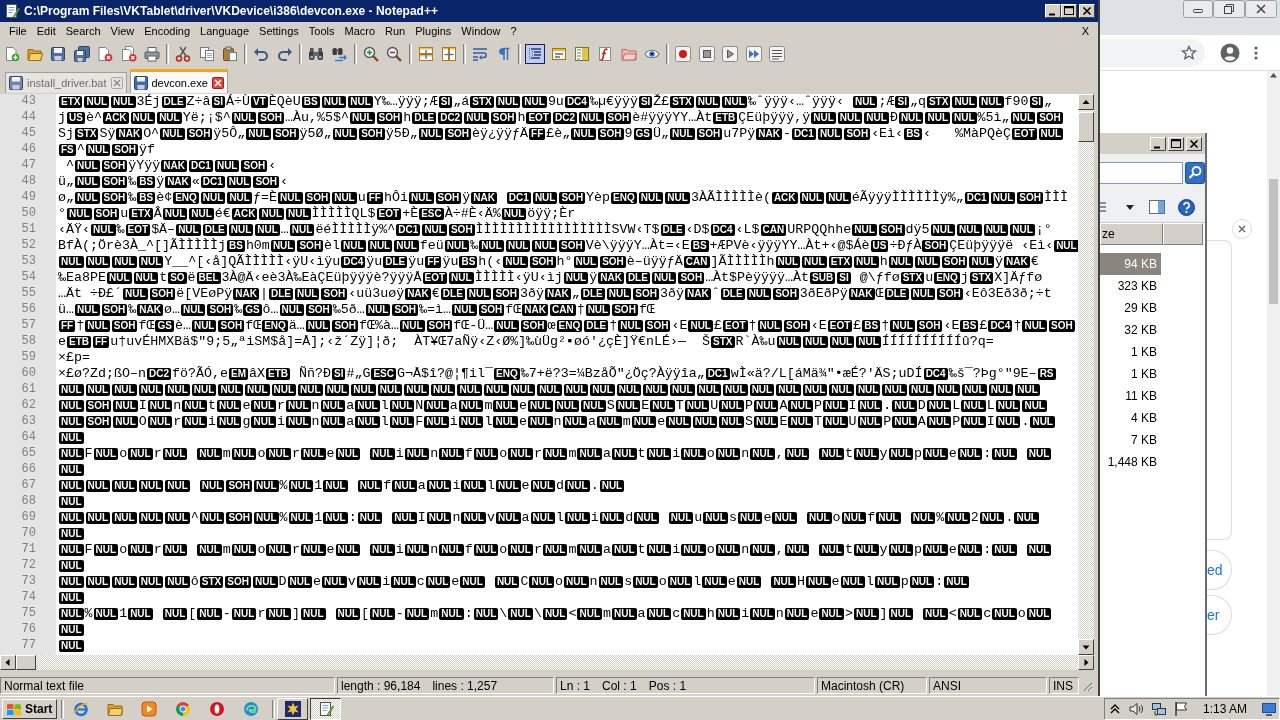 The height and width of the screenshot is (720, 1280). I want to click on code-line: NUL SOH NUL I NUL n NUL t NUL e NUL r NUL n NUL a NUL l NUL N NUL a NUL m NUL e NUL NUL NUL S NUL E NUL T NUL U NUL P NUL A NUL P NUL I NUL . NUL D NUL L NUL L NUL NUL, so click(553, 406).